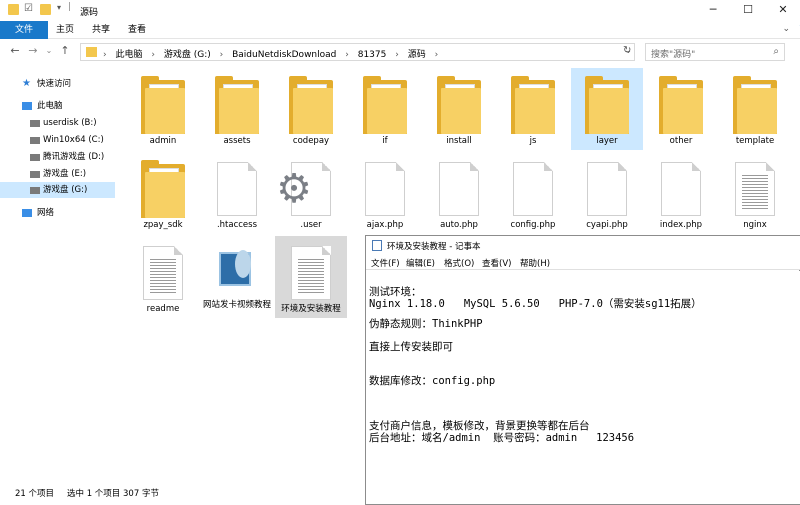 The height and width of the screenshot is (505, 800). I want to click on properties-icon: ☑, so click(29, 9).